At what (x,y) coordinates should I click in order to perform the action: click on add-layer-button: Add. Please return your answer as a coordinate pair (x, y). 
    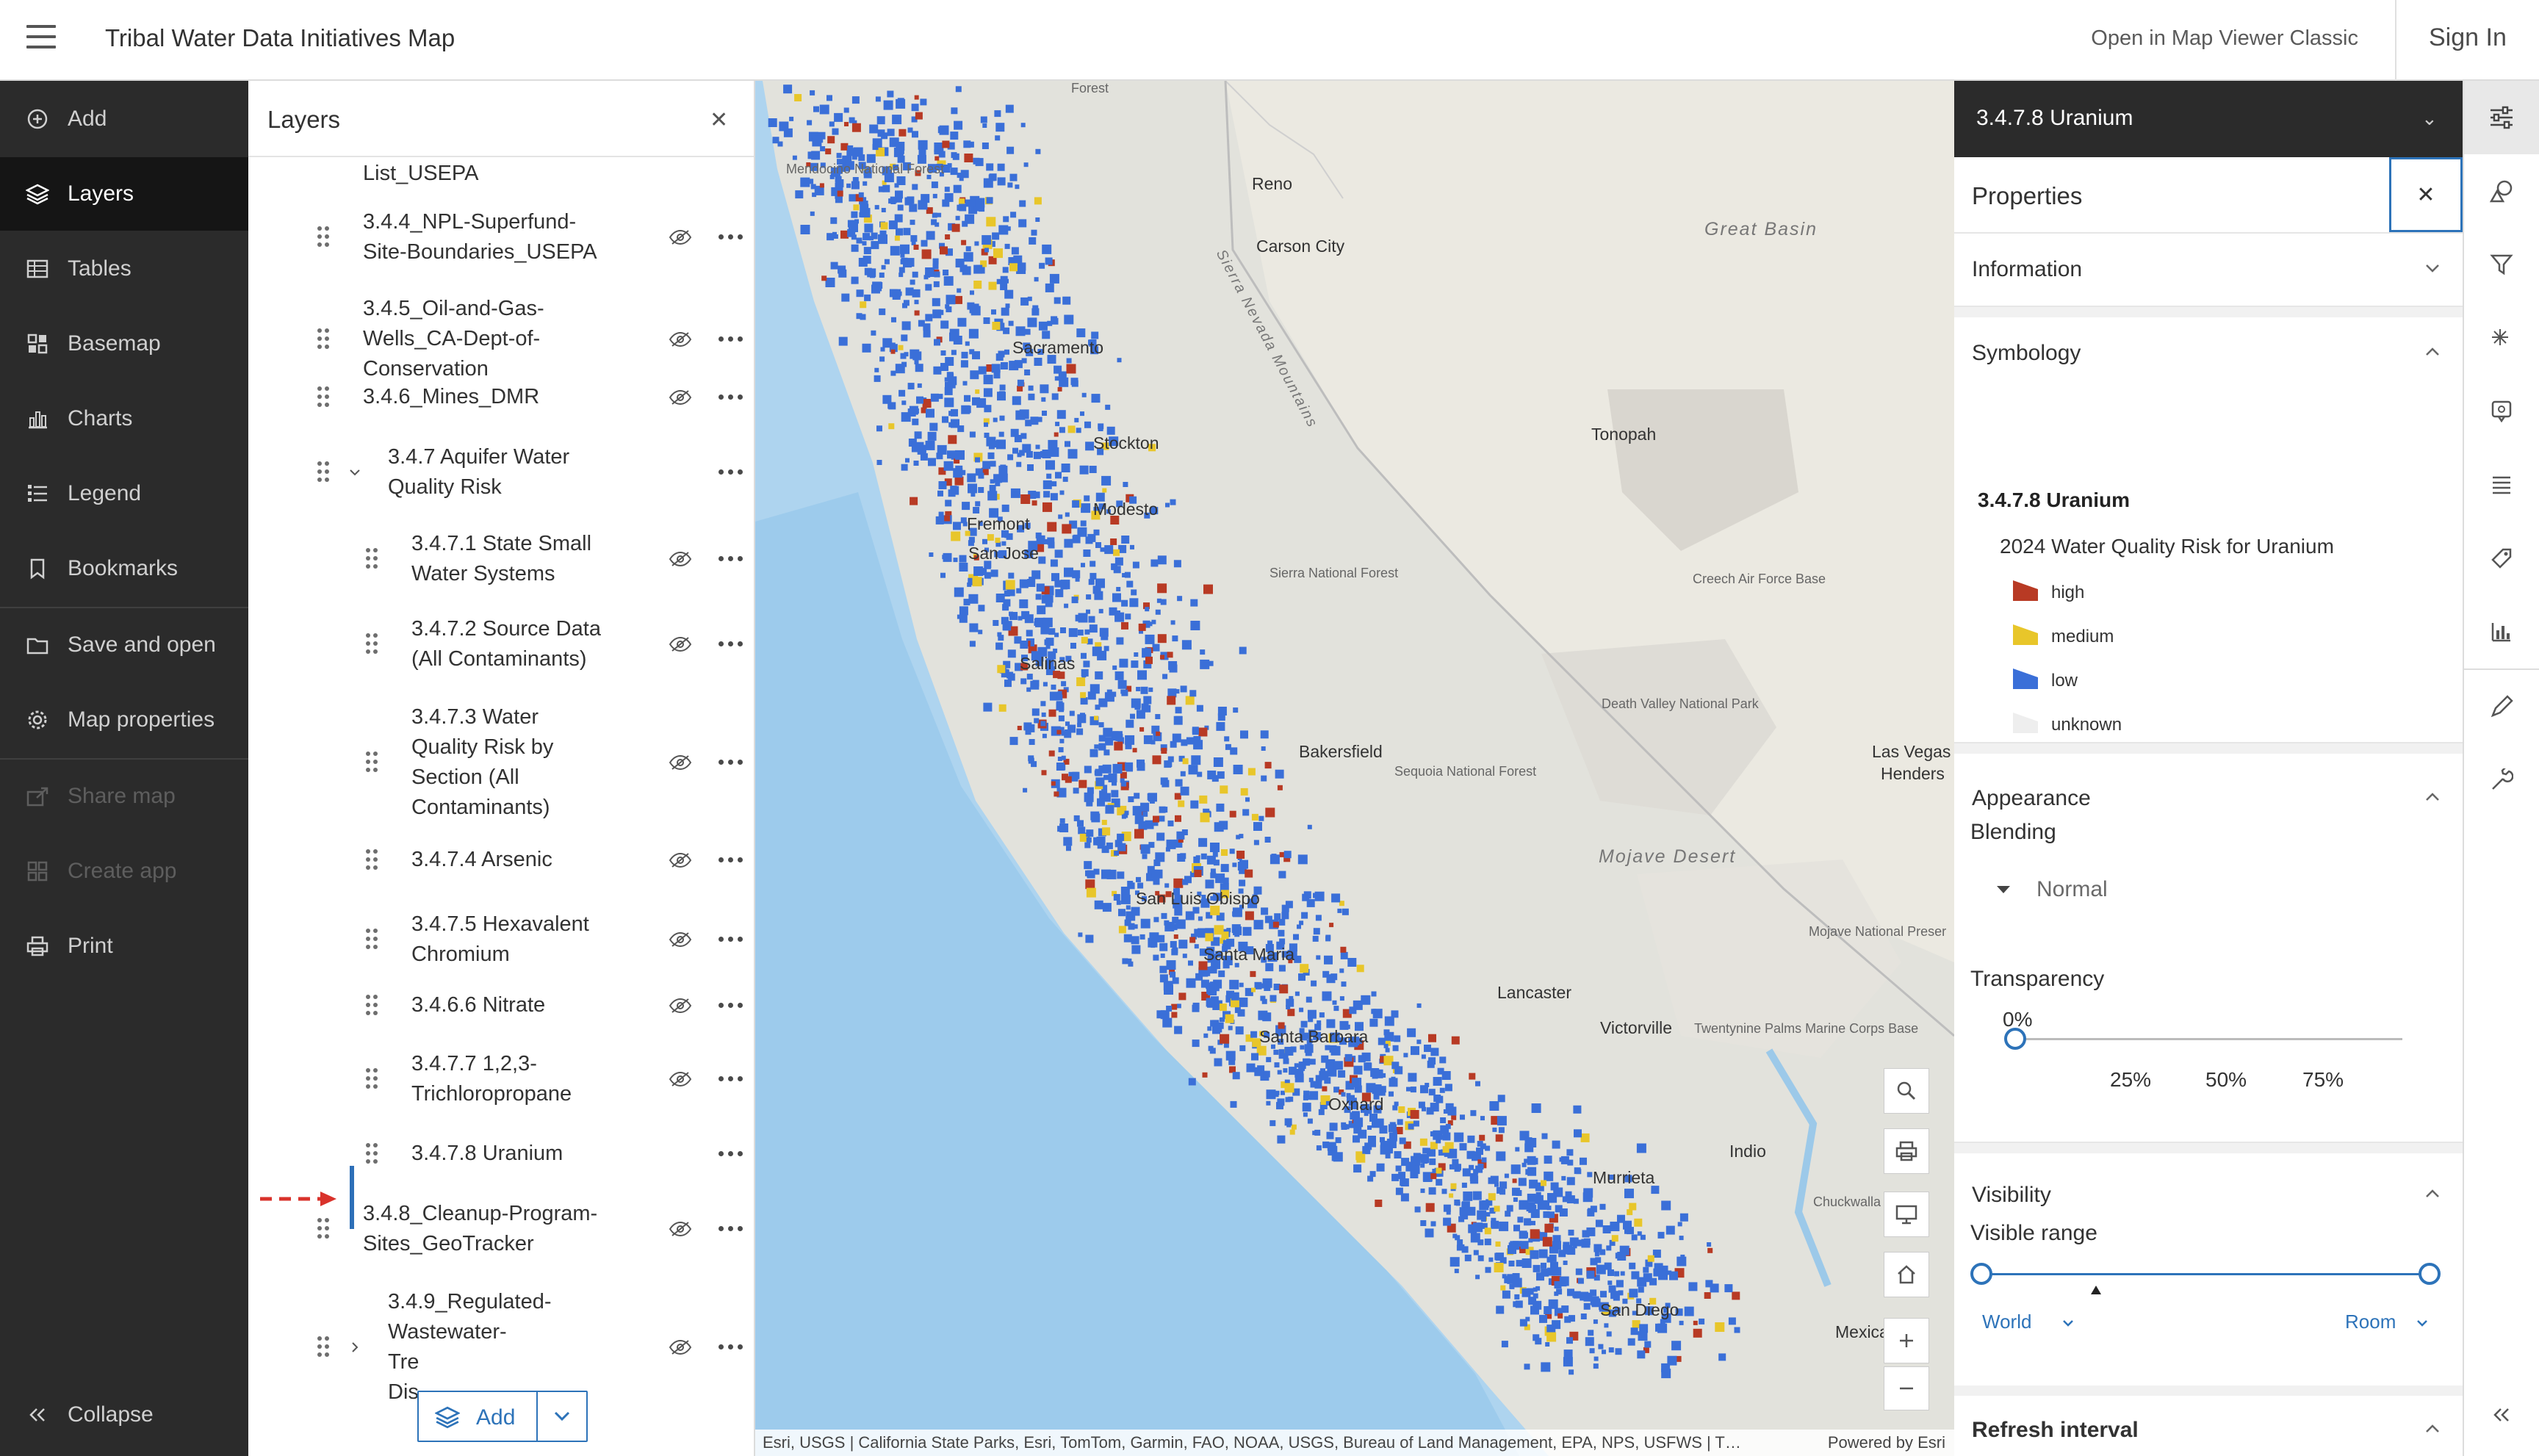
    Looking at the image, I should click on (502, 1416).